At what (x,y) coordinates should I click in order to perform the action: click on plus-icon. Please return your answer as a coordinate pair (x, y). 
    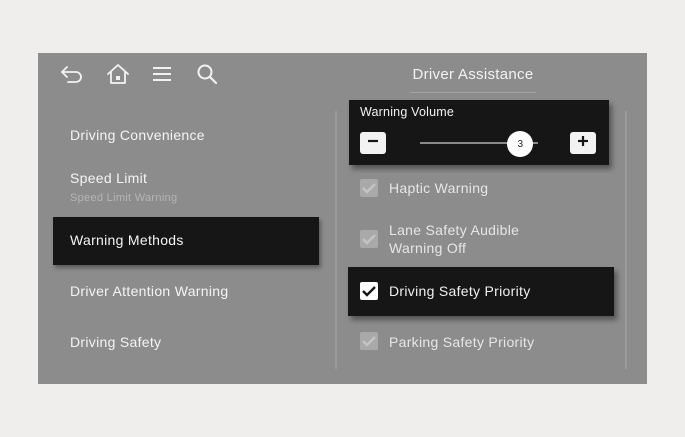
    Looking at the image, I should click on (583, 143).